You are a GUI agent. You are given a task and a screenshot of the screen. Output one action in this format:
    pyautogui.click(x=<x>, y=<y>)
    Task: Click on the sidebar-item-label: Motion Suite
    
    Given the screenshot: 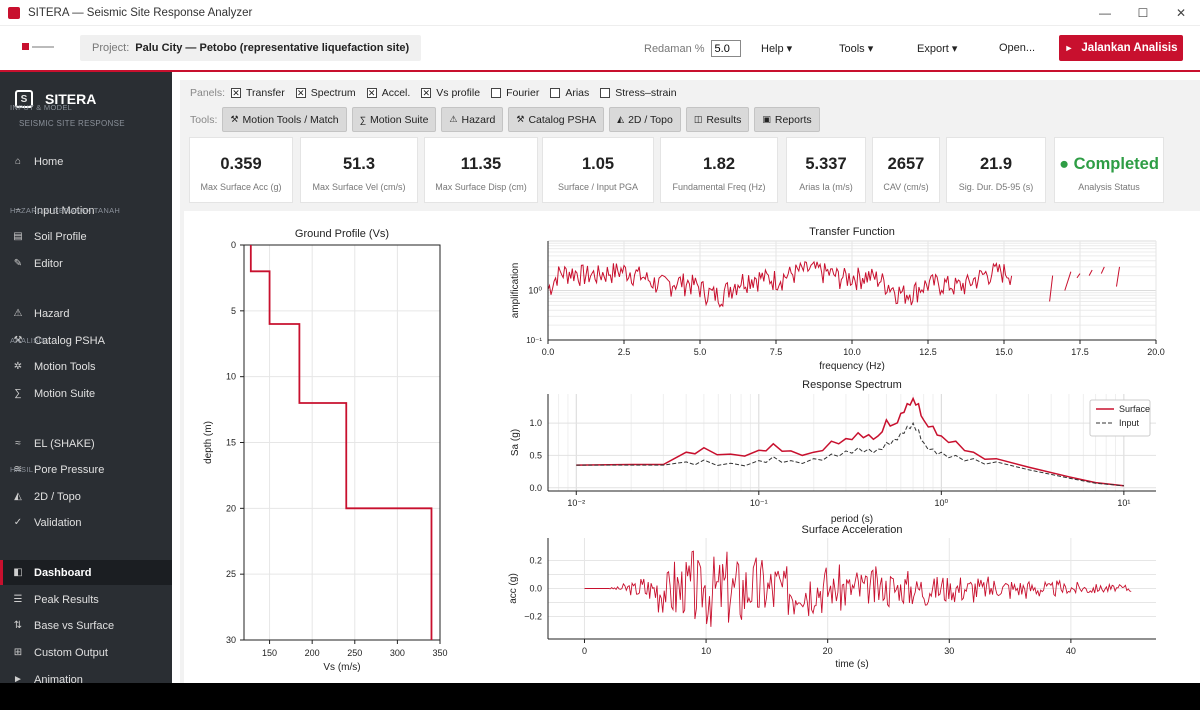 What is the action you would take?
    pyautogui.click(x=65, y=393)
    